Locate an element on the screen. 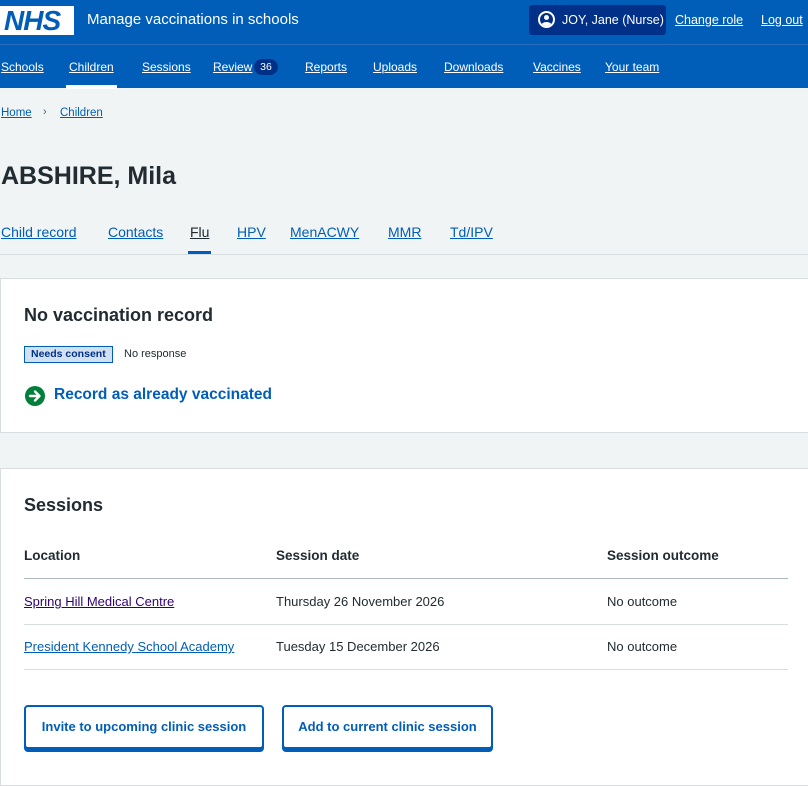  arrow-right-circle-icon is located at coordinates (35, 396).